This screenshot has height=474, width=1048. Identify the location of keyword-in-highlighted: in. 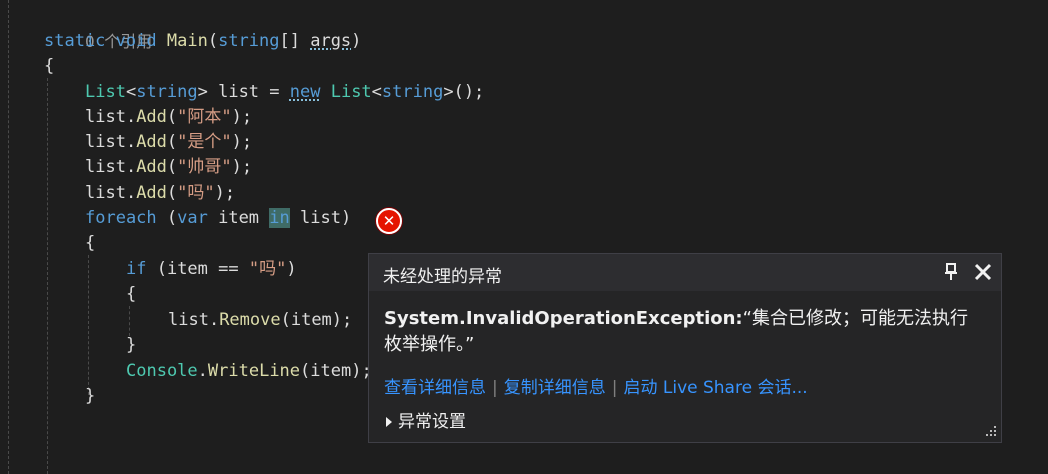
(279, 218).